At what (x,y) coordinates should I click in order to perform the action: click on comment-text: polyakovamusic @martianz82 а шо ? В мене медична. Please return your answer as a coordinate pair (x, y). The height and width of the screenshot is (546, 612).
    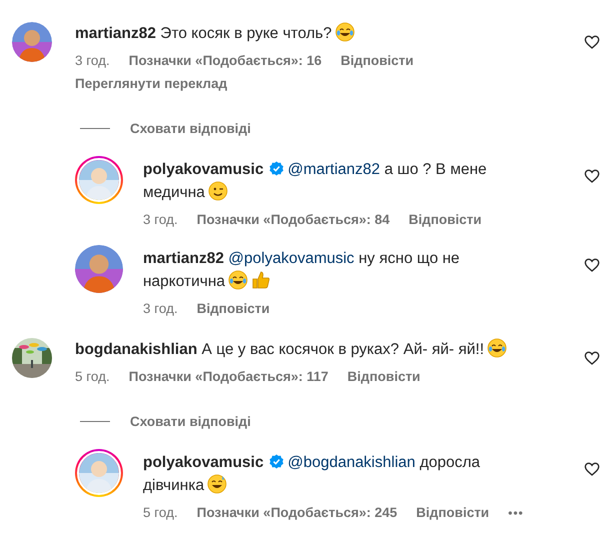
    Looking at the image, I should click on (315, 181).